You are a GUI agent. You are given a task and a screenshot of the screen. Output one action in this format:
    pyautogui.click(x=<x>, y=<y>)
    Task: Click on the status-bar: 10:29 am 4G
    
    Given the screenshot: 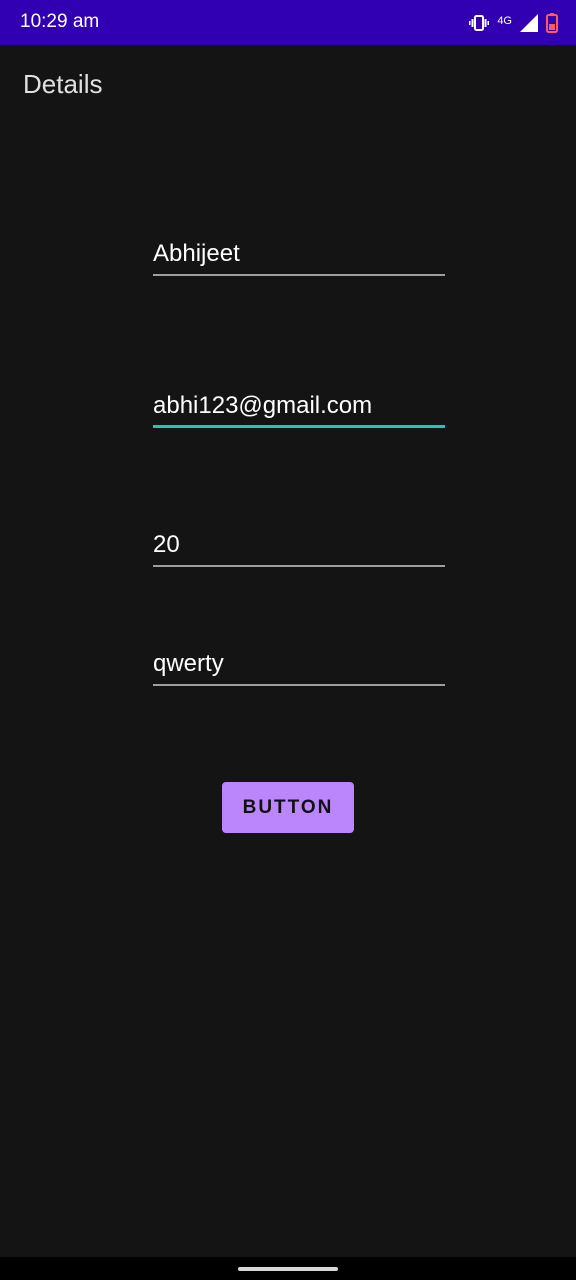 What is the action you would take?
    pyautogui.click(x=288, y=22)
    